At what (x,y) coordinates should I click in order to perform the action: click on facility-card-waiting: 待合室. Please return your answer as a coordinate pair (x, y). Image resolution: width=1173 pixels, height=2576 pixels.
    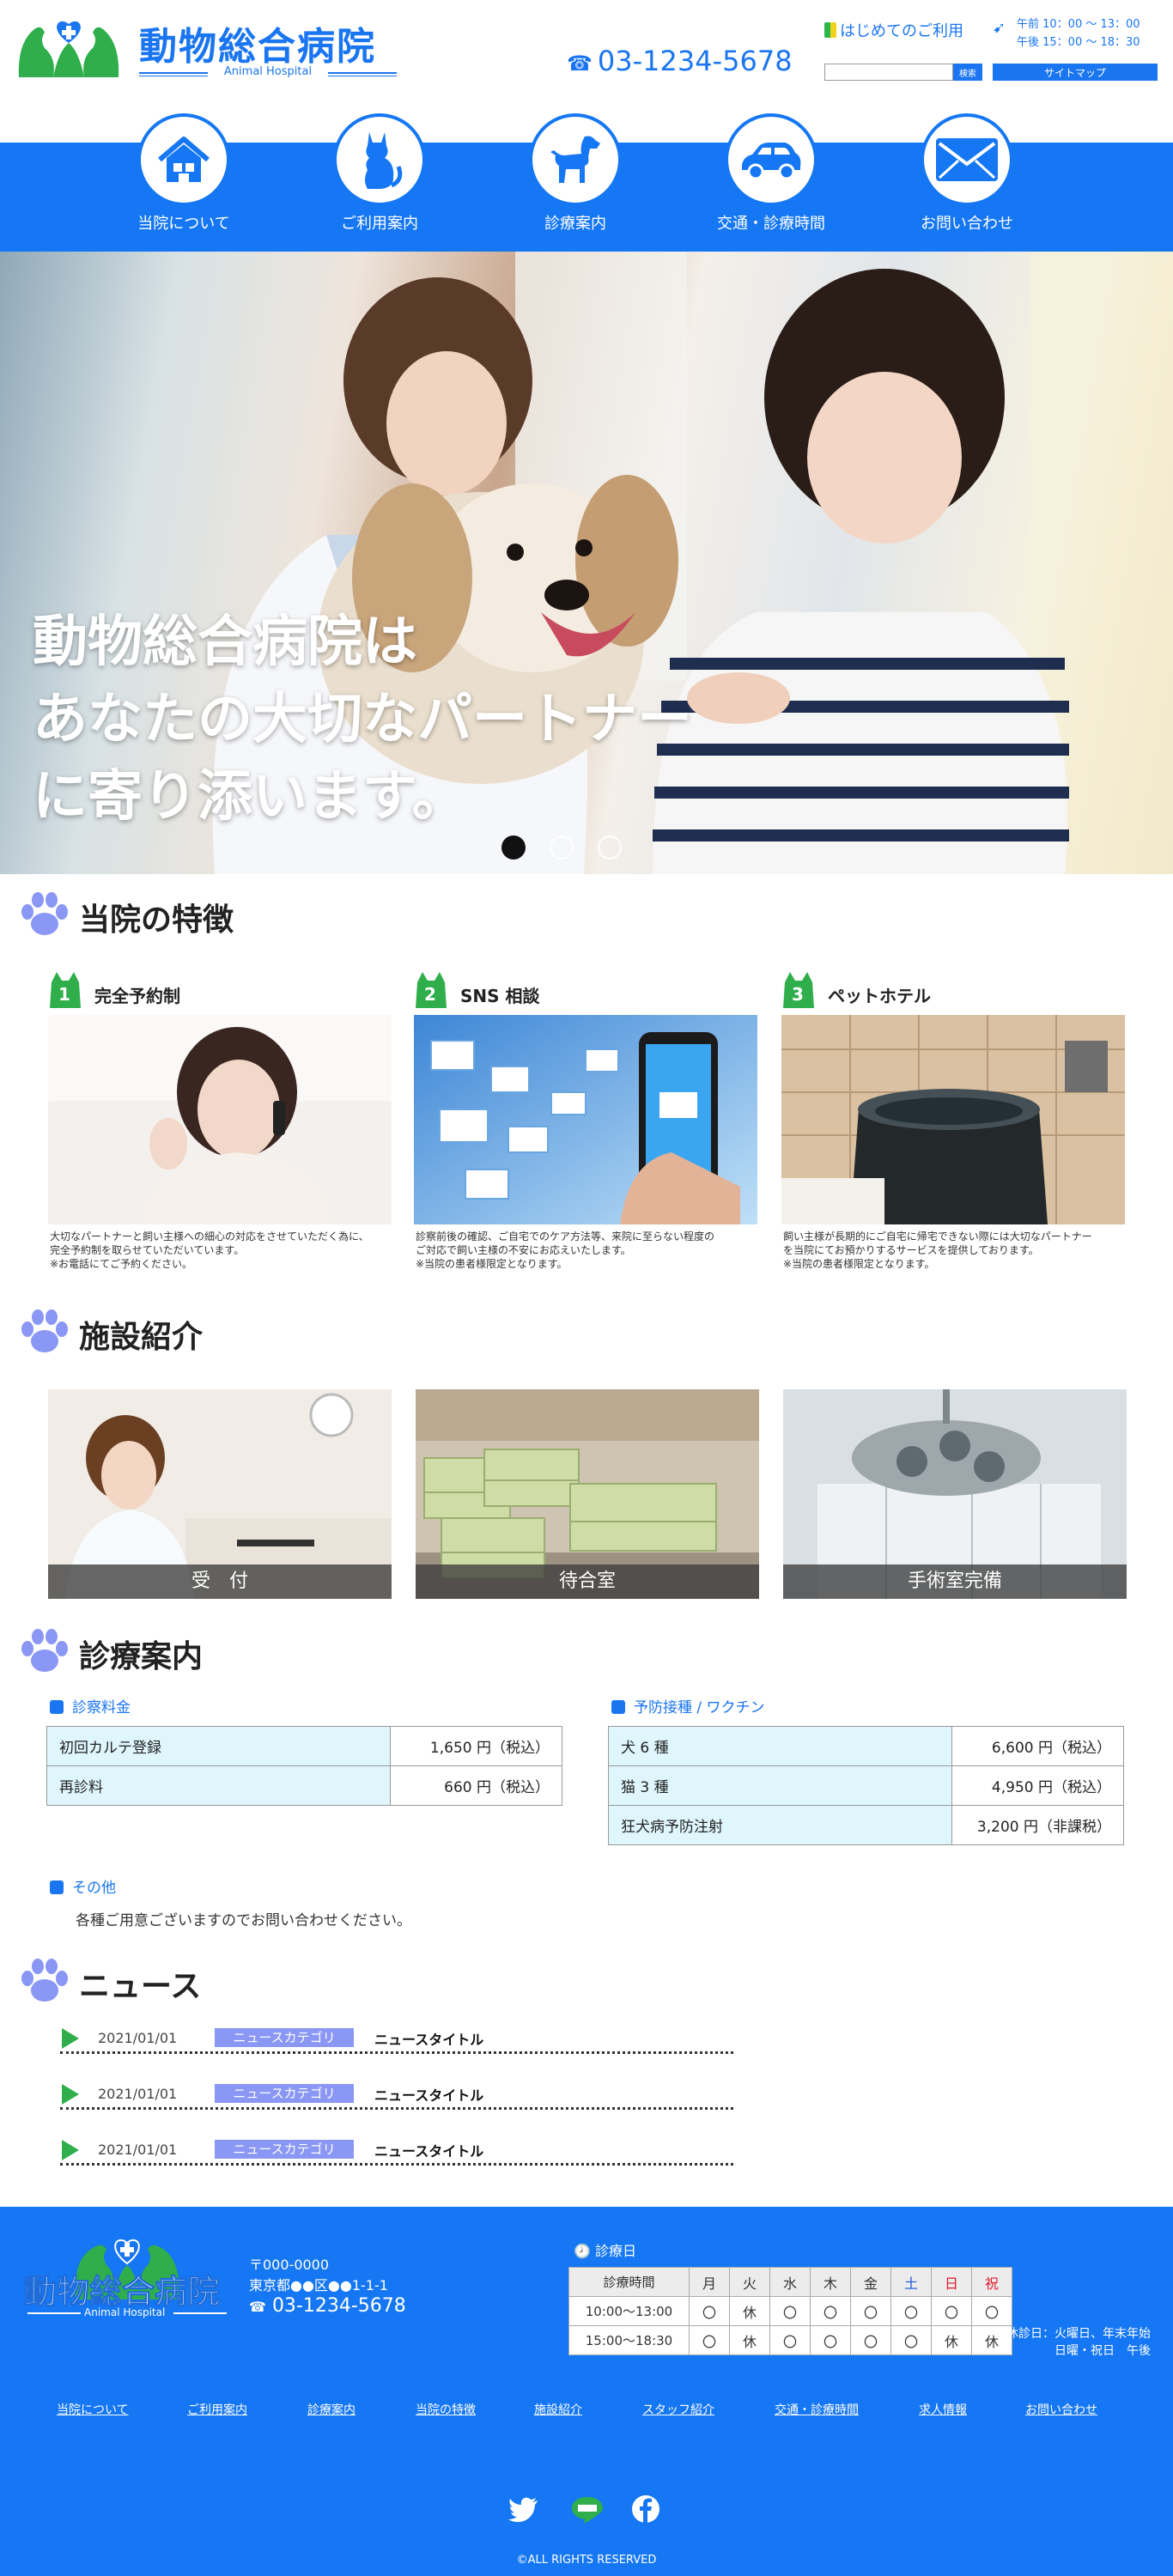
    Looking at the image, I should click on (587, 1494).